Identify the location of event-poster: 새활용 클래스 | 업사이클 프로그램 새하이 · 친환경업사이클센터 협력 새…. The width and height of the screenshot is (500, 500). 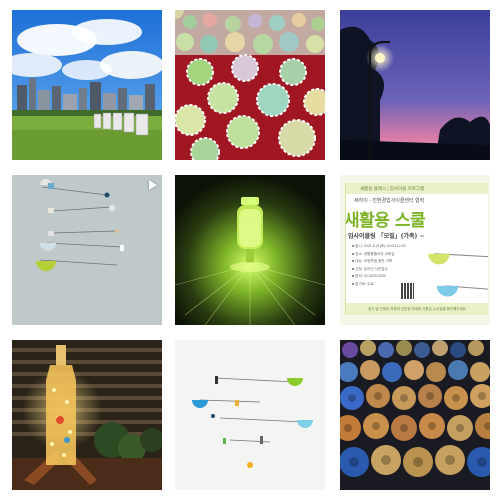
(415, 250).